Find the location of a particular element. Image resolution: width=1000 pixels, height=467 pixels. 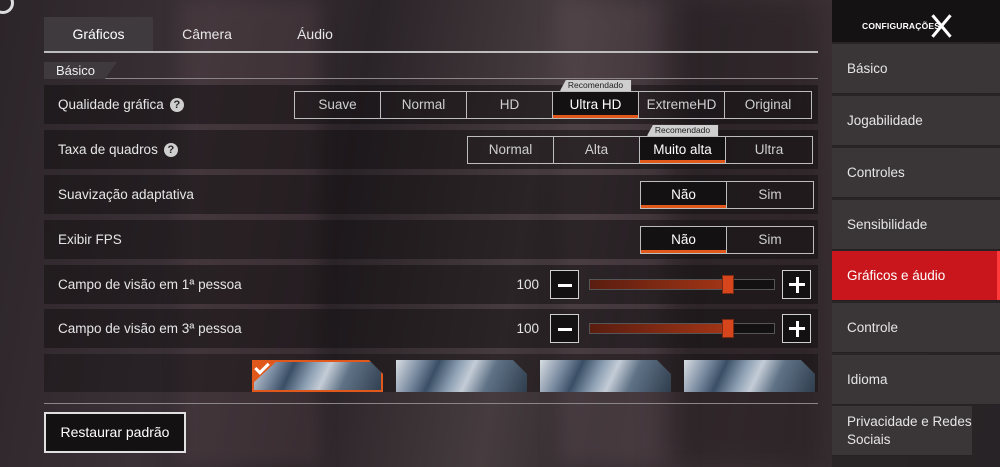

quality-option-ultra-hd: Recomendado Ultra HD is located at coordinates (596, 99).